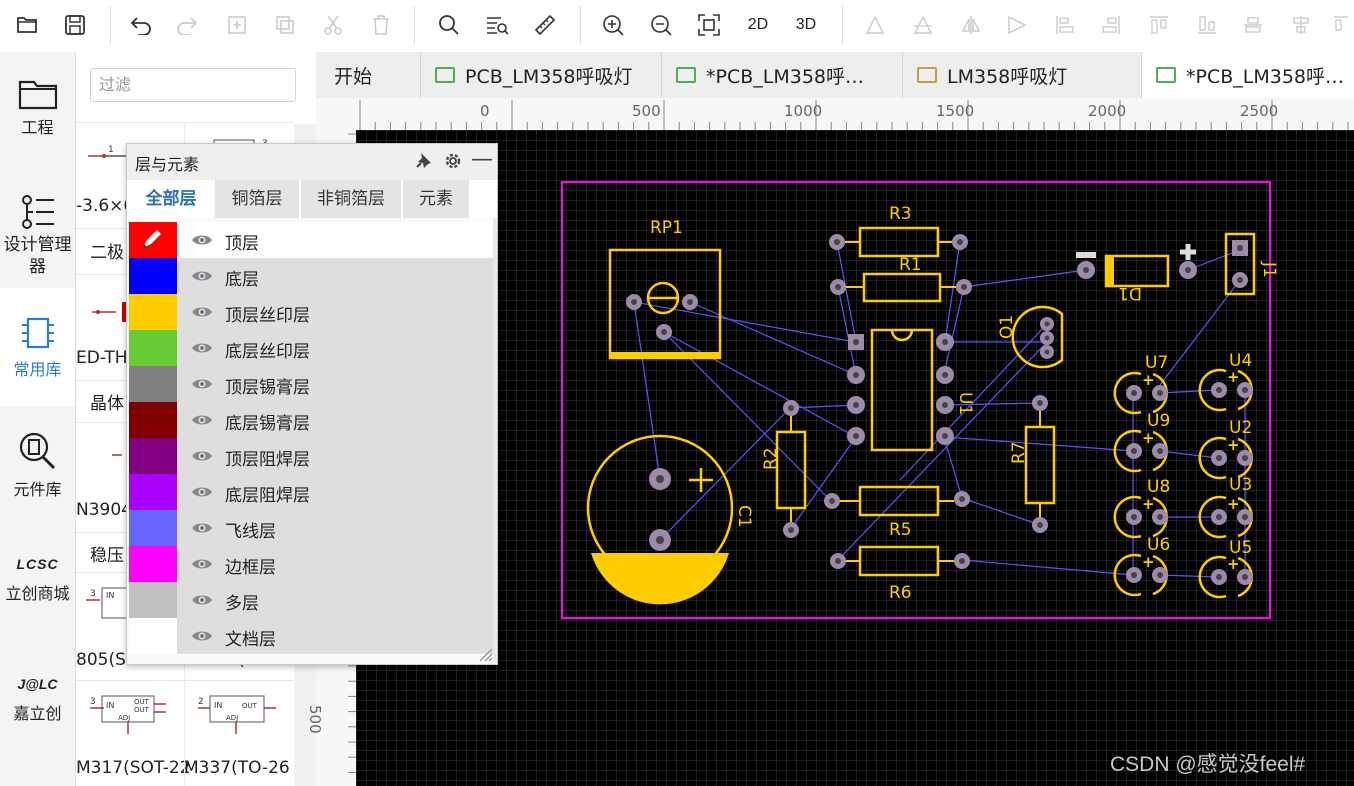 This screenshot has height=786, width=1354. Describe the element at coordinates (37, 700) in the screenshot. I see `sidebar-item-jlc: J@LC 嘉立创` at that location.